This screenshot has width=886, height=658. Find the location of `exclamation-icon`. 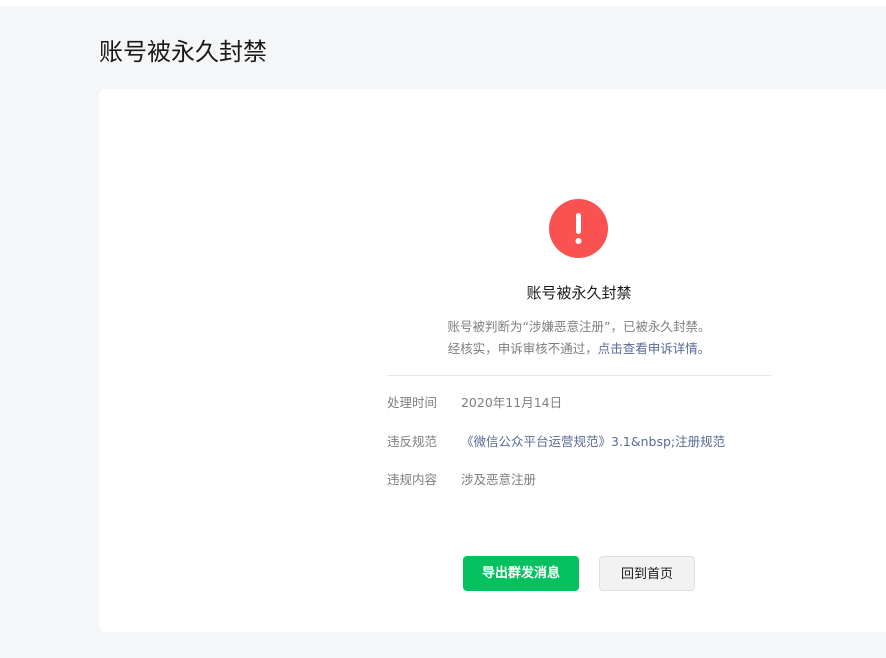

exclamation-icon is located at coordinates (578, 228).